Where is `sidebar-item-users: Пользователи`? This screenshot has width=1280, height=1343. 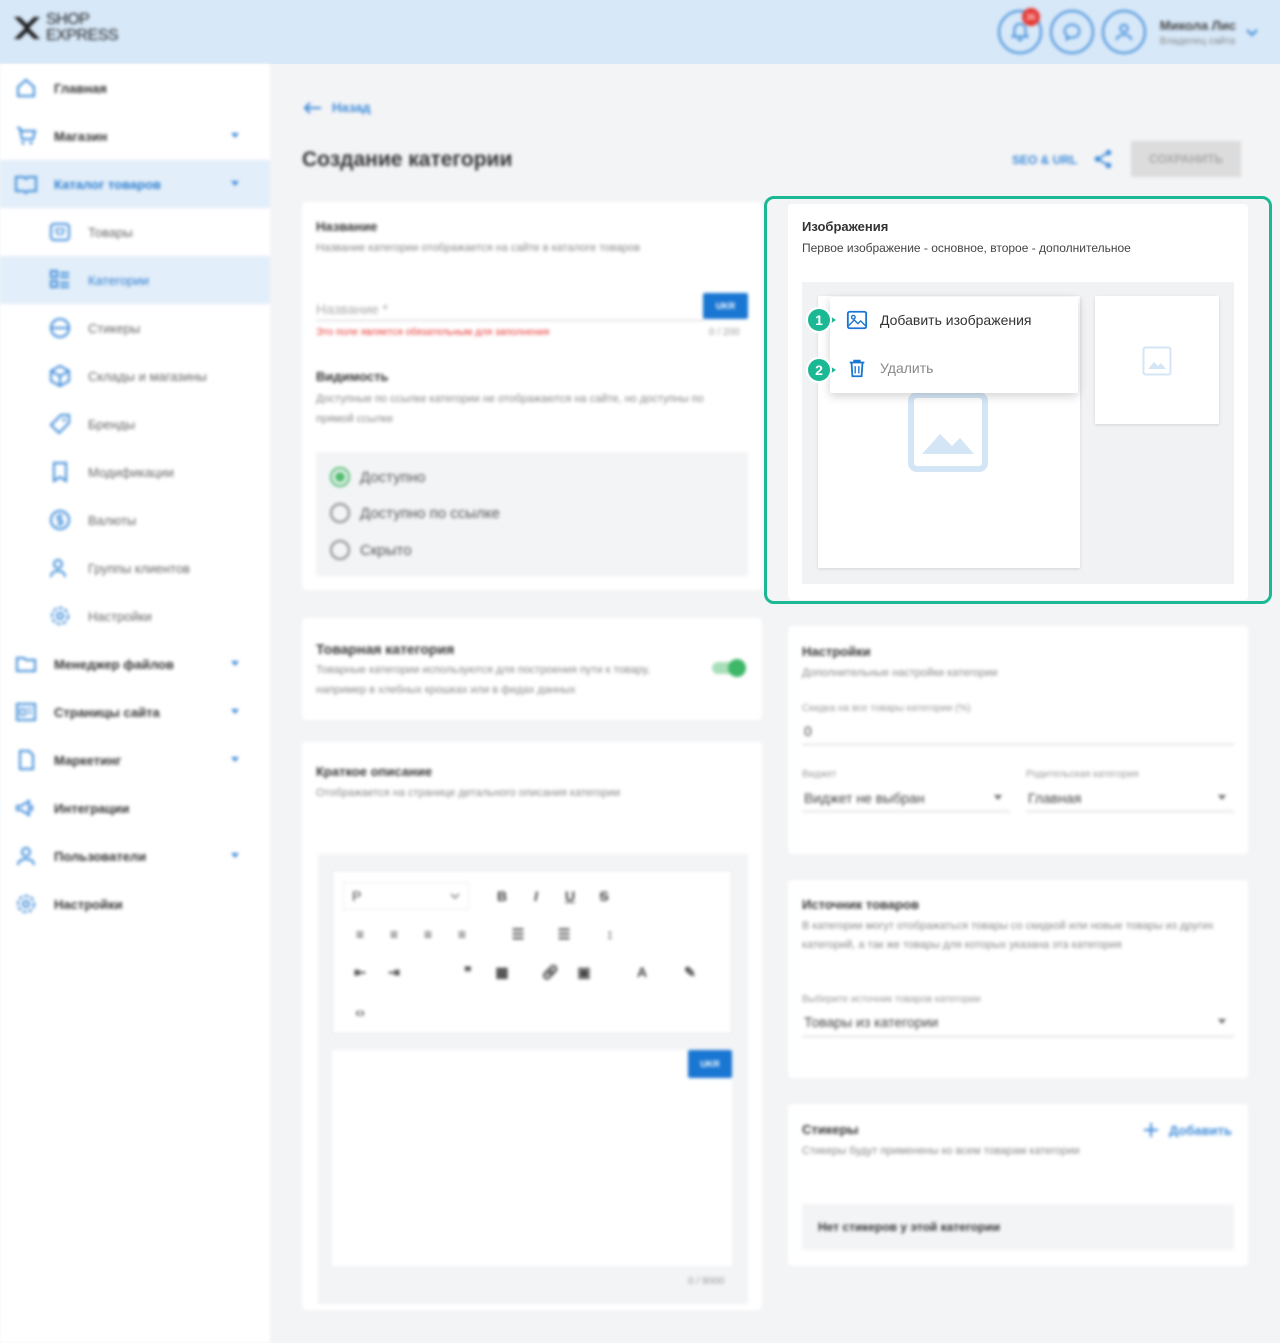
sidebar-item-users: Пользователи is located at coordinates (135, 856).